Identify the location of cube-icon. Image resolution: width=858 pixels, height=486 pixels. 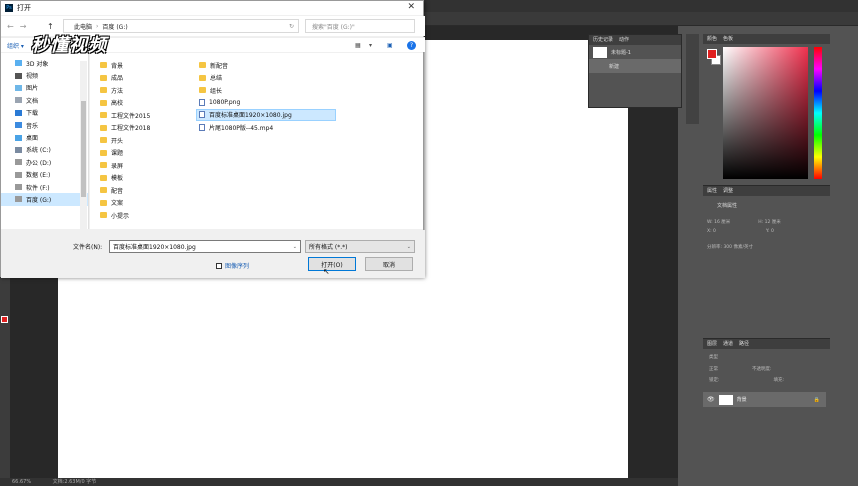
(18, 63).